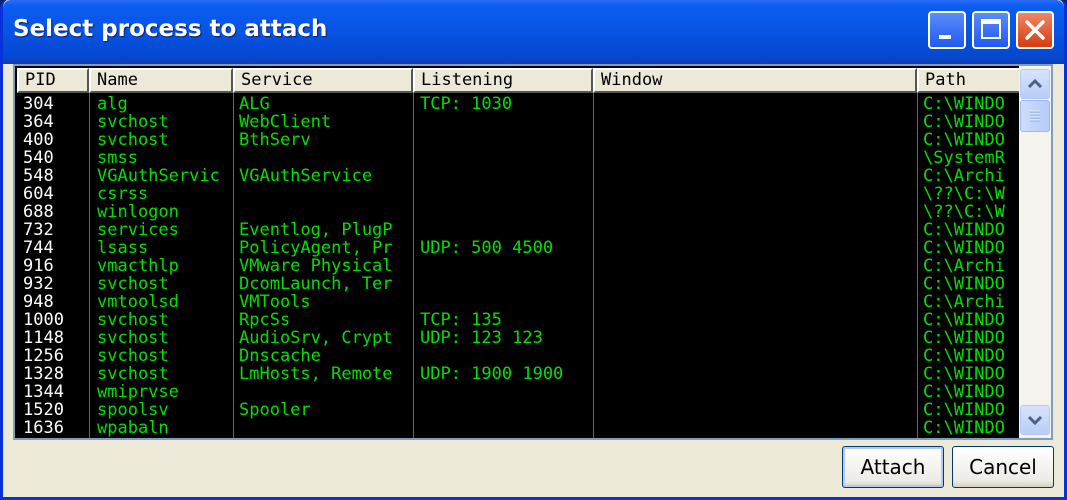 The height and width of the screenshot is (500, 1067). I want to click on table-row: 916 vmacthlp VMware Physical C:\Archi, so click(517, 266).